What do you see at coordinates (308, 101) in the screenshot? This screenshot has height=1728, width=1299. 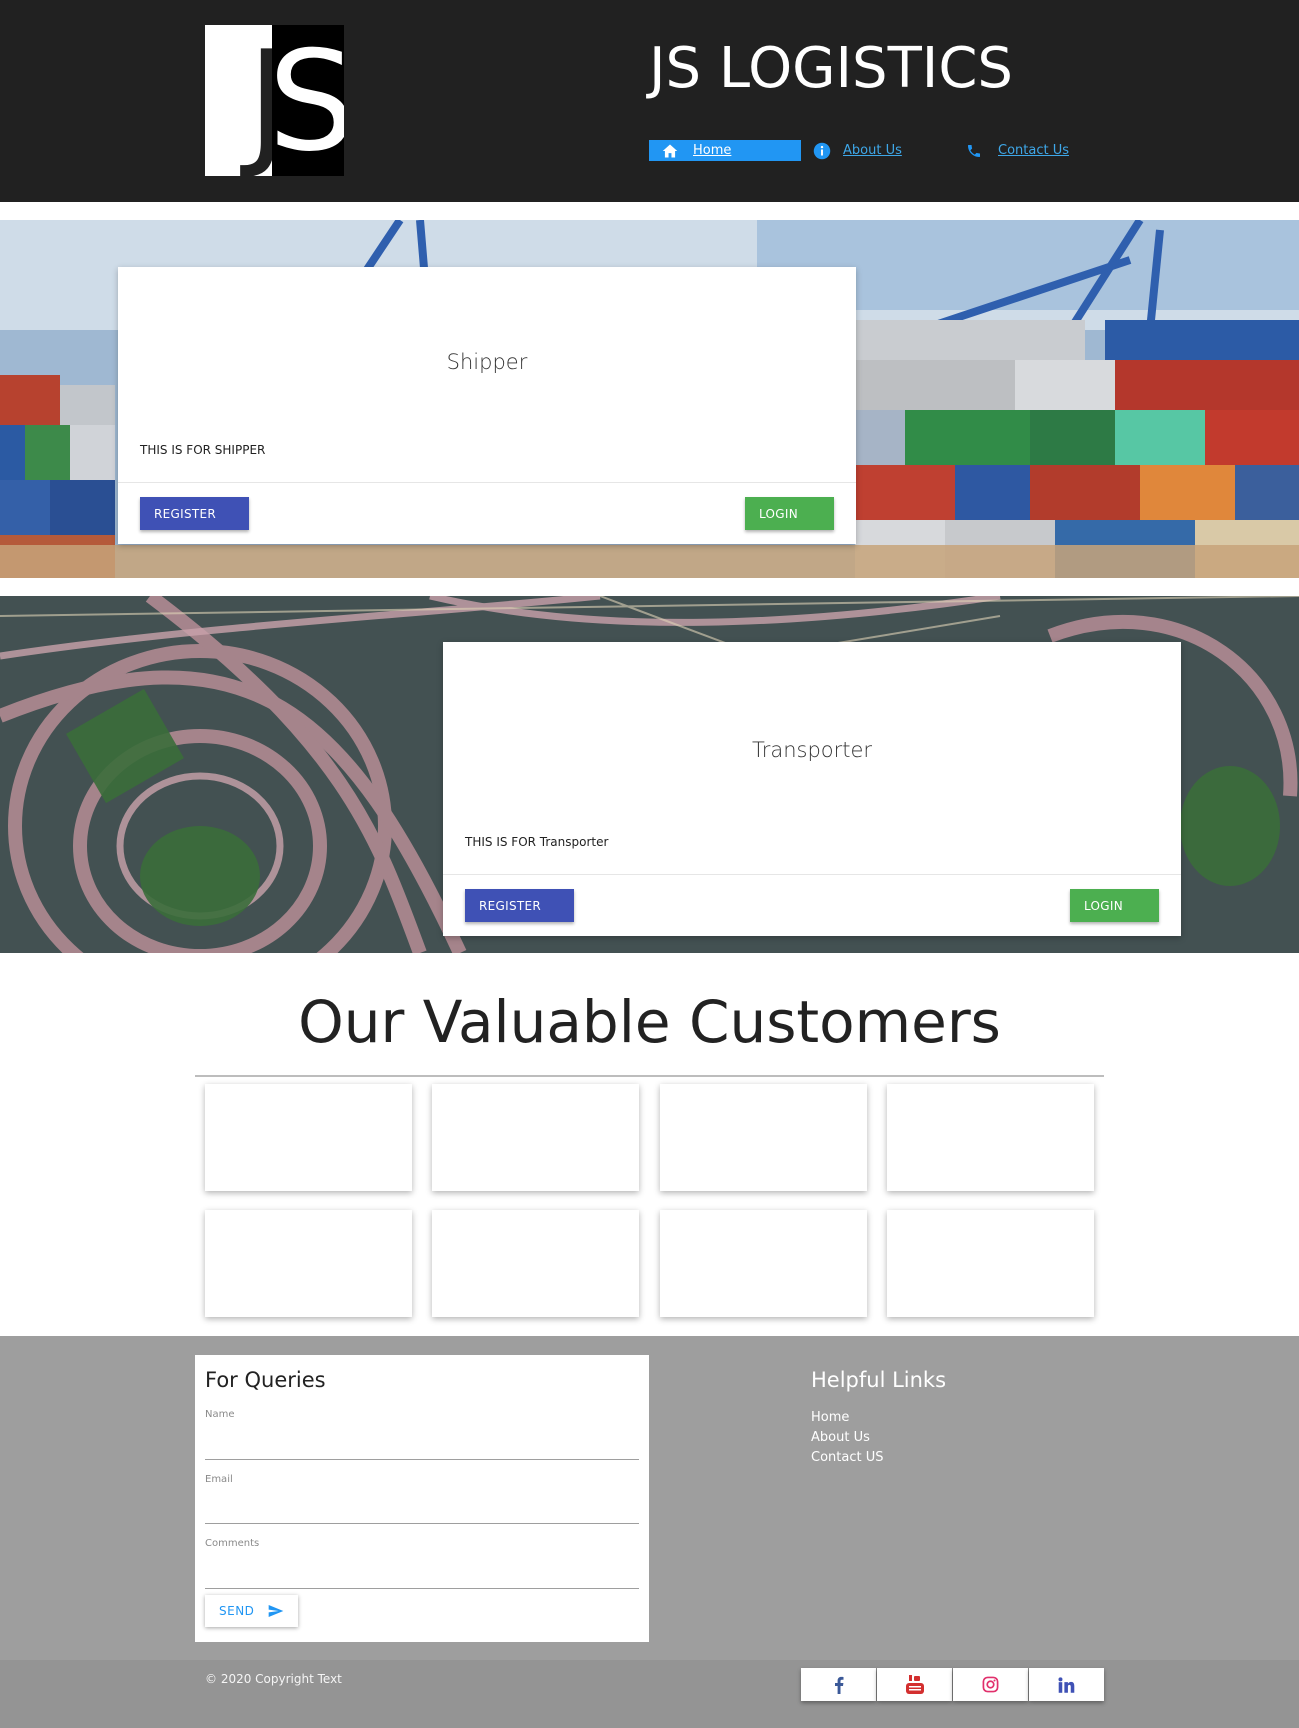 I see `logo-letter-s: S` at bounding box center [308, 101].